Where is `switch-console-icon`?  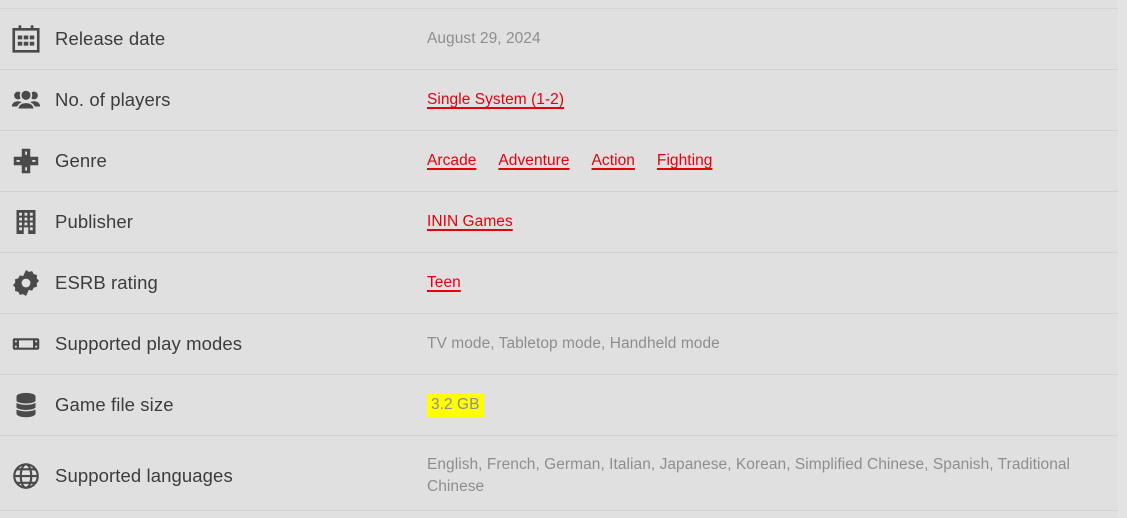 switch-console-icon is located at coordinates (27, 344).